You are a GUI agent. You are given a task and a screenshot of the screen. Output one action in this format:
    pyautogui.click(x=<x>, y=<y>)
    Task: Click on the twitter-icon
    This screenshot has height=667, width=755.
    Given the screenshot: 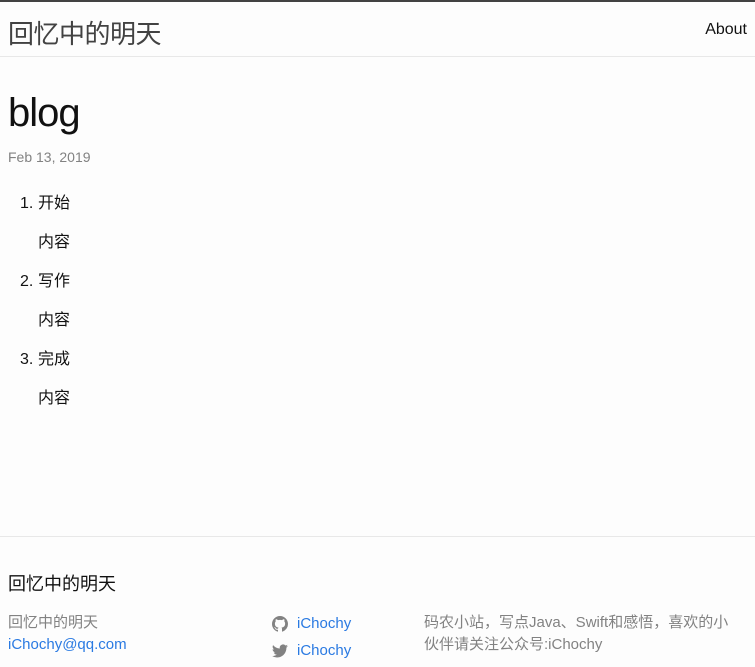 What is the action you would take?
    pyautogui.click(x=280, y=650)
    